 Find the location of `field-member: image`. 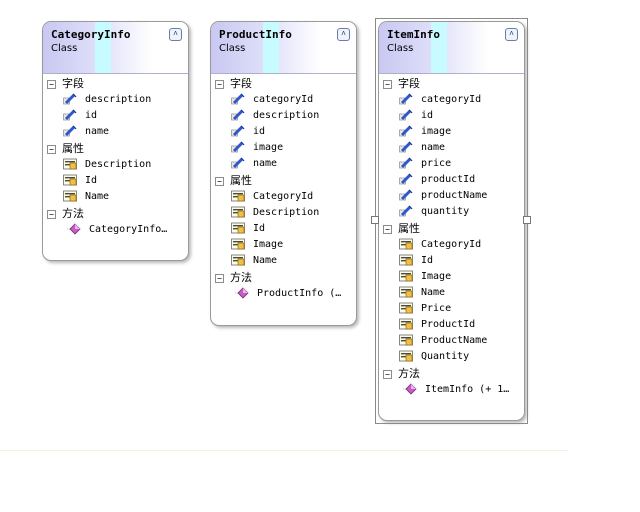

field-member: image is located at coordinates (283, 148).